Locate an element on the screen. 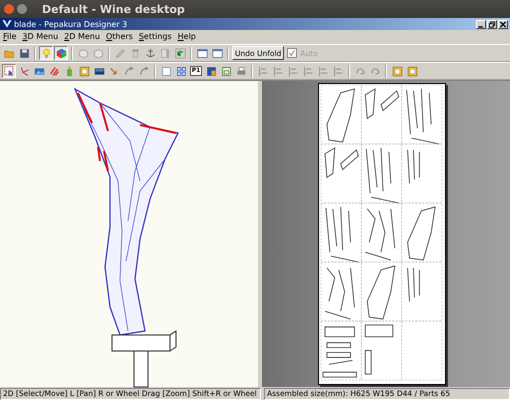 The image size is (510, 400). dotted-square-icon is located at coordinates (166, 71).